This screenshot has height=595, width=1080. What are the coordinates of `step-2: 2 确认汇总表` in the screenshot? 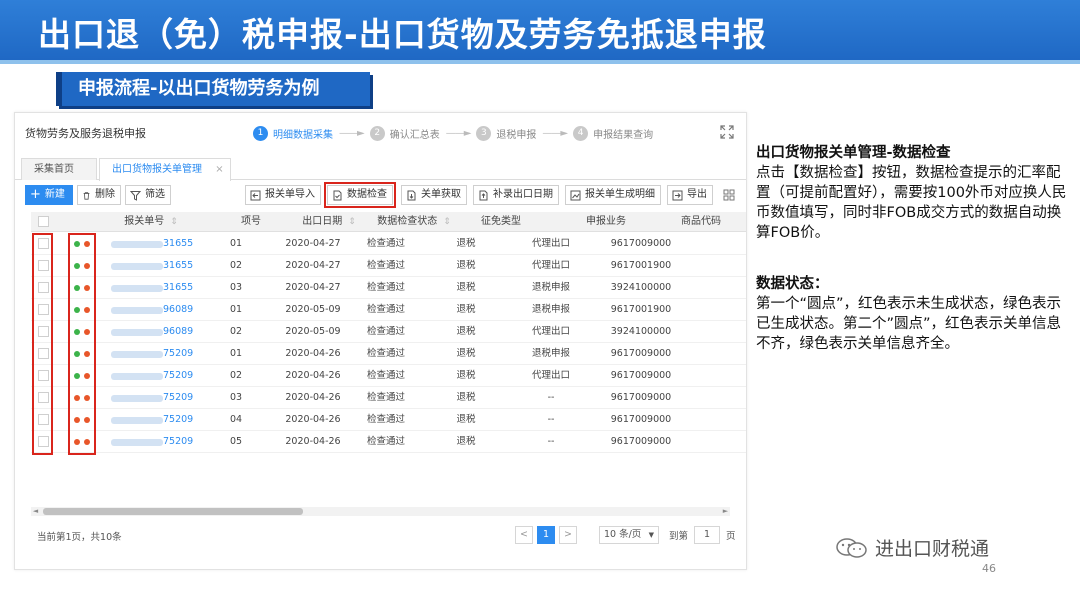 It's located at (404, 133).